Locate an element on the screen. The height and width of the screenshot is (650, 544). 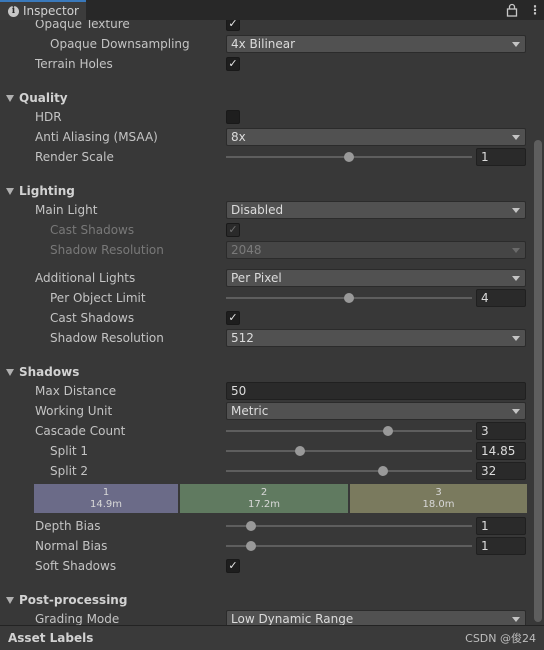
terrain-holes-row: Terrain Holes ✓ is located at coordinates (265, 64).